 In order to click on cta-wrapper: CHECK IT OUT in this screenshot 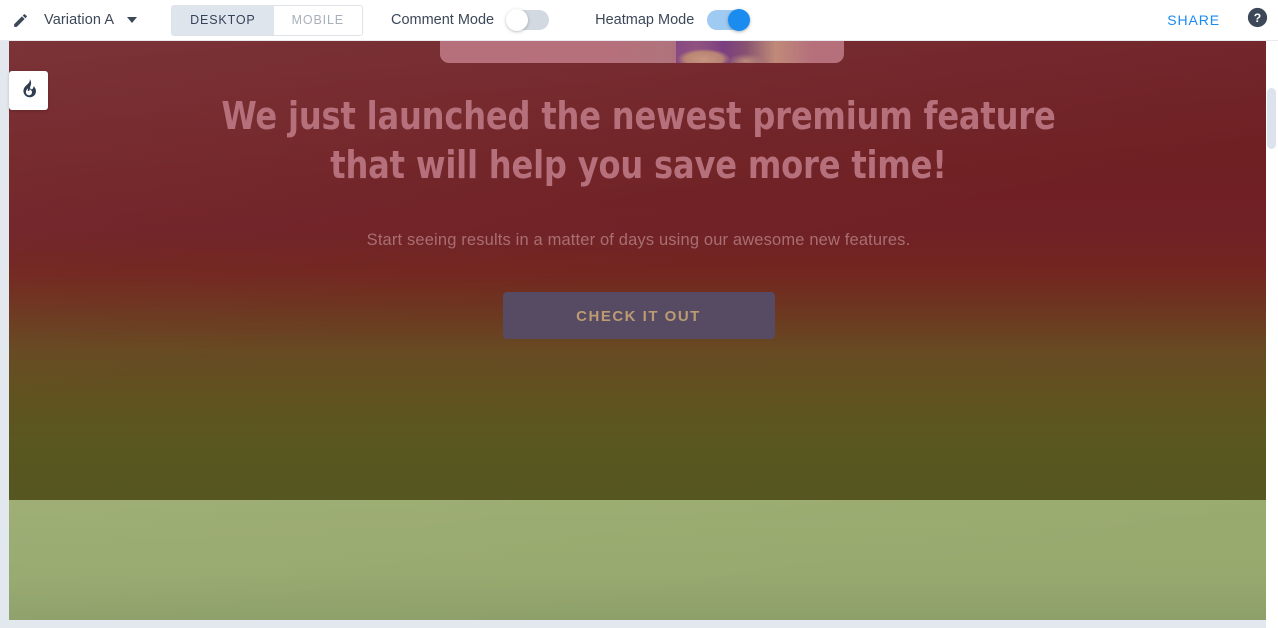, I will do `click(638, 295)`.